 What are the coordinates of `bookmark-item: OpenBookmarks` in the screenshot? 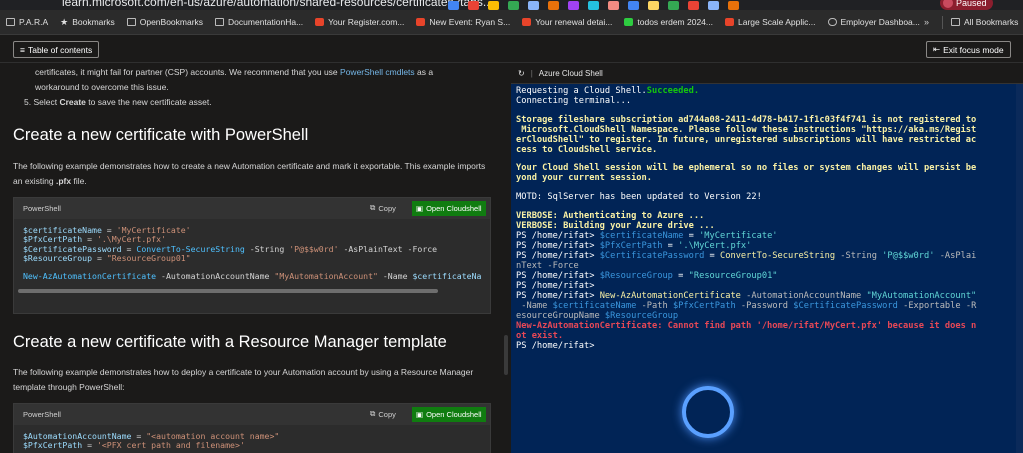 It's located at (164, 22).